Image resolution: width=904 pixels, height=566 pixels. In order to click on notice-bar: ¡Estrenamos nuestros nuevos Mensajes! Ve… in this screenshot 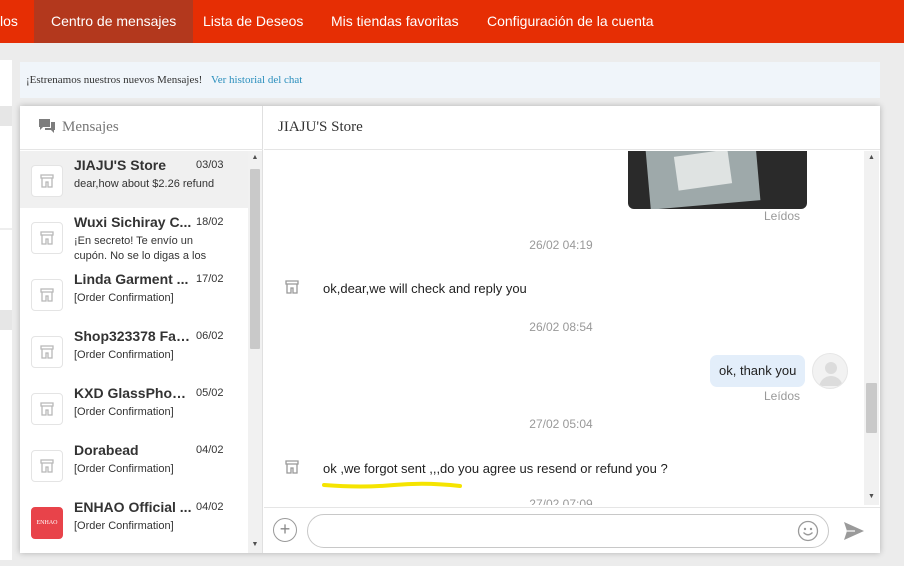, I will do `click(450, 80)`.